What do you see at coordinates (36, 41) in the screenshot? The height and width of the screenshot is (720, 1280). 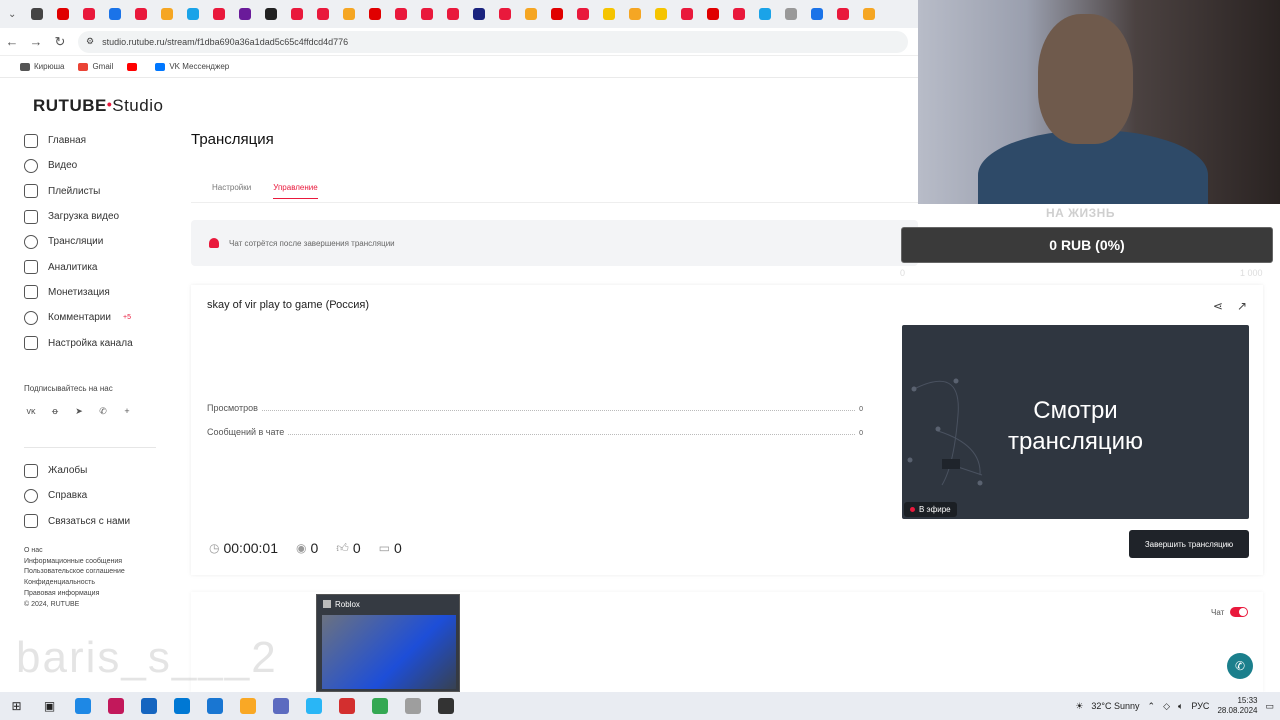 I see `forward-icon: →` at bounding box center [36, 41].